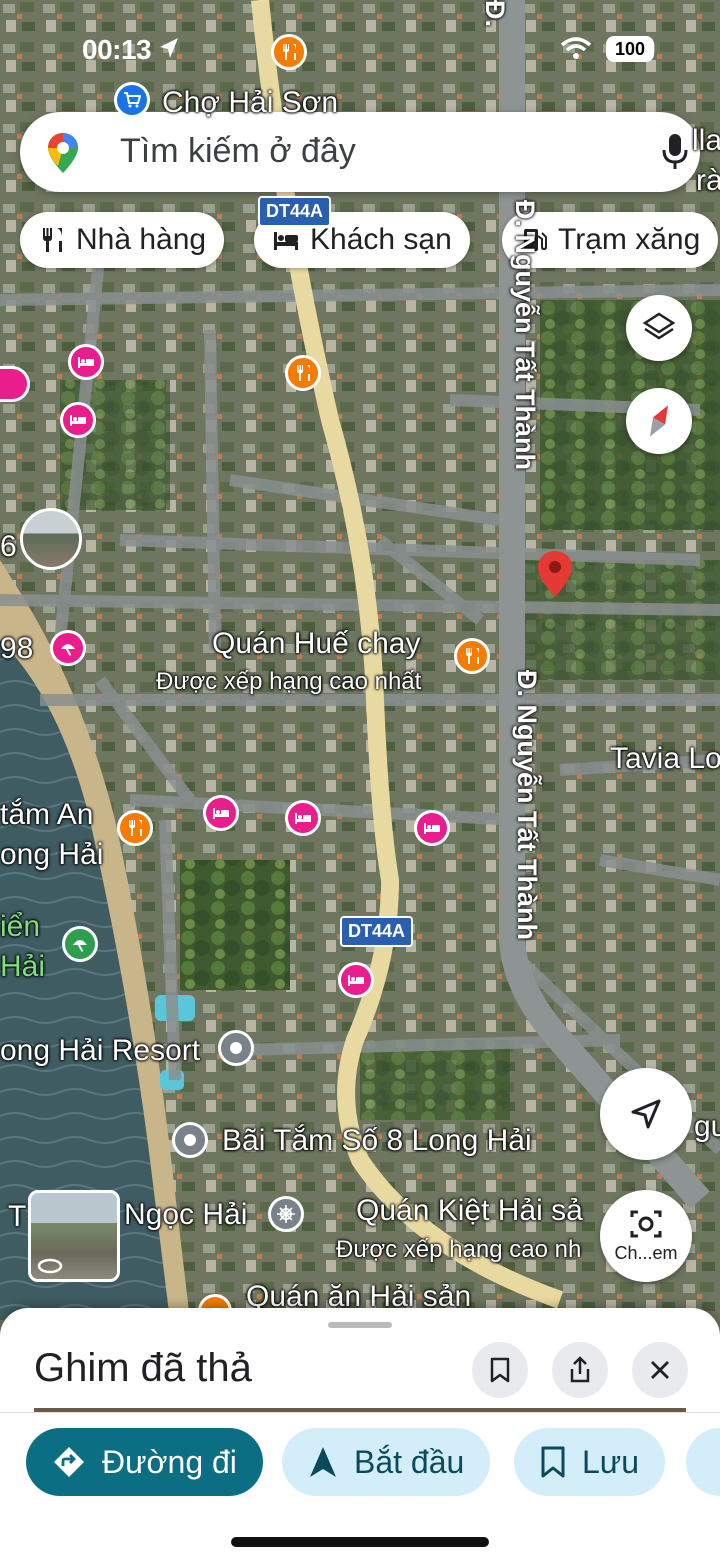  What do you see at coordinates (660, 1370) in the screenshot?
I see `close-button` at bounding box center [660, 1370].